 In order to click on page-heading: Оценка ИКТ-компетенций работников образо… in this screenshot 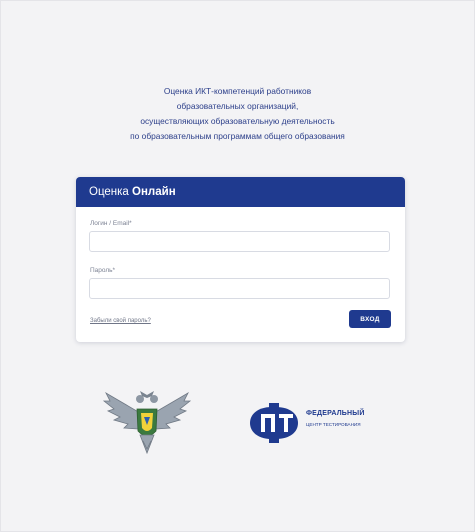, I will do `click(237, 114)`.